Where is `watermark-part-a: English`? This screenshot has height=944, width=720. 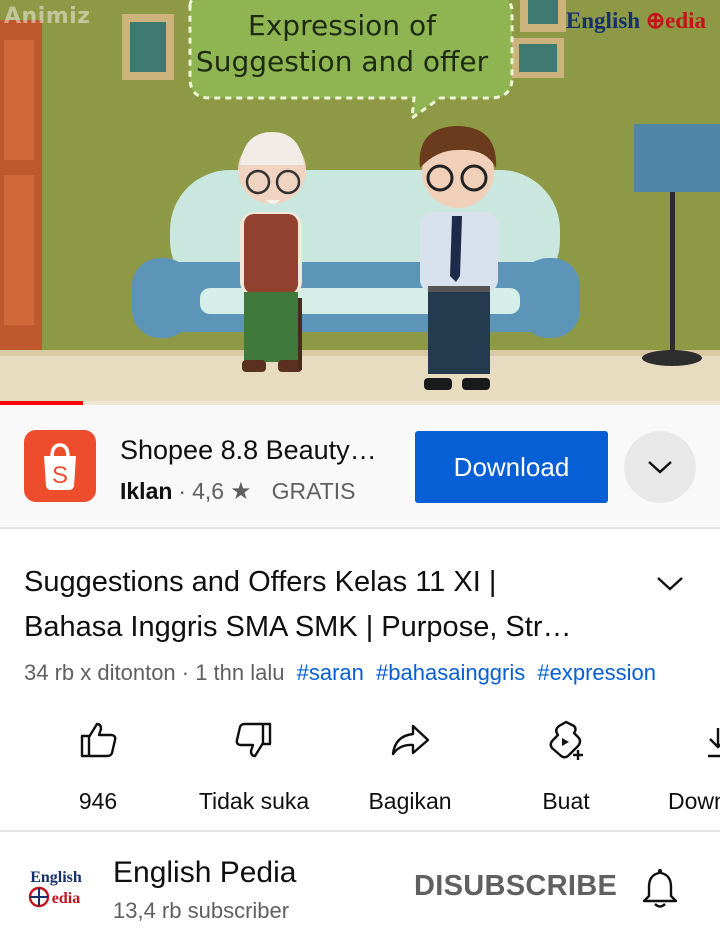 watermark-part-a: English is located at coordinates (605, 20).